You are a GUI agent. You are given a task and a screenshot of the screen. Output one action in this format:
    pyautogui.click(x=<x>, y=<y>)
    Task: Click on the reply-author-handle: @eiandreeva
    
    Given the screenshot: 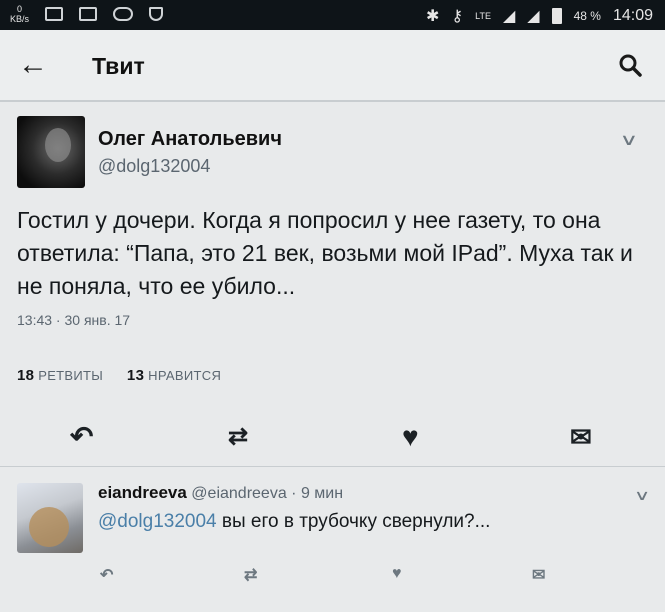 What is the action you would take?
    pyautogui.click(x=238, y=493)
    